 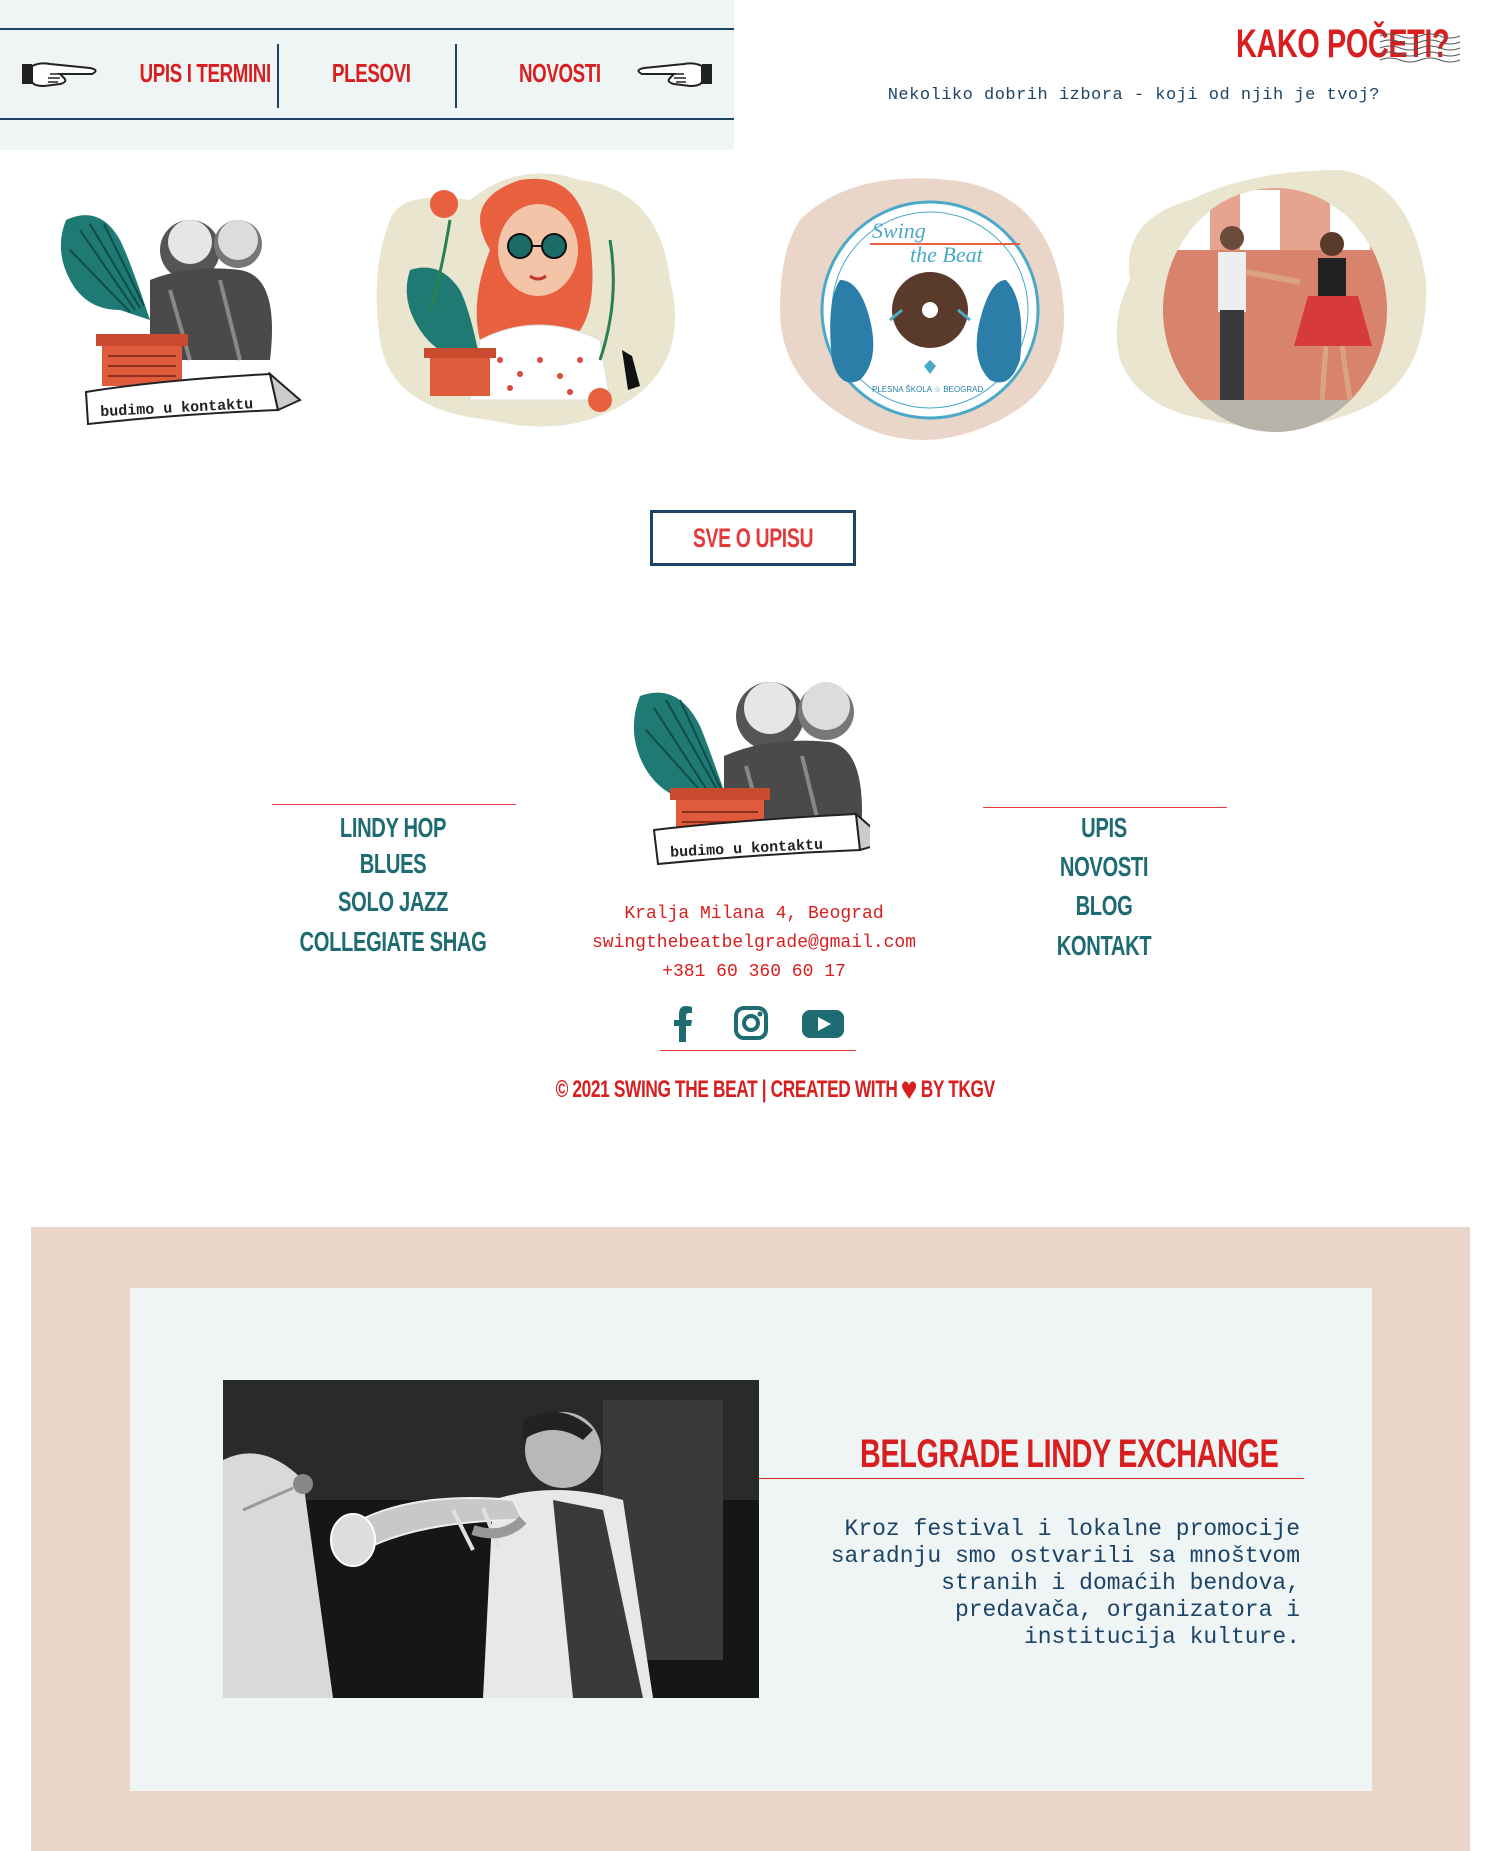 I want to click on nav-novosti: NOVOSTI, so click(x=560, y=73).